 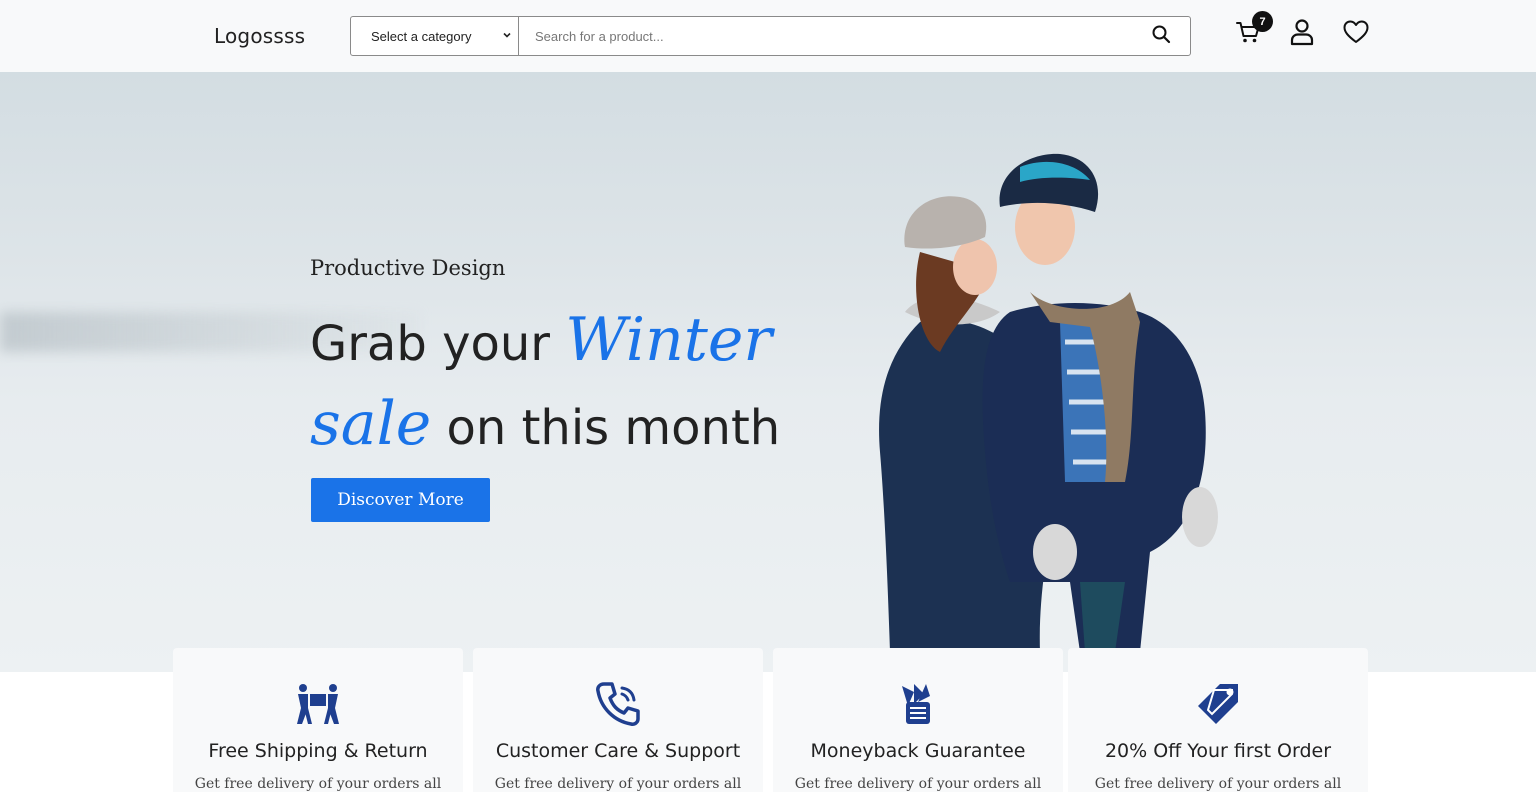 I want to click on site-header: Logossss Select a category 7, so click(x=768, y=36).